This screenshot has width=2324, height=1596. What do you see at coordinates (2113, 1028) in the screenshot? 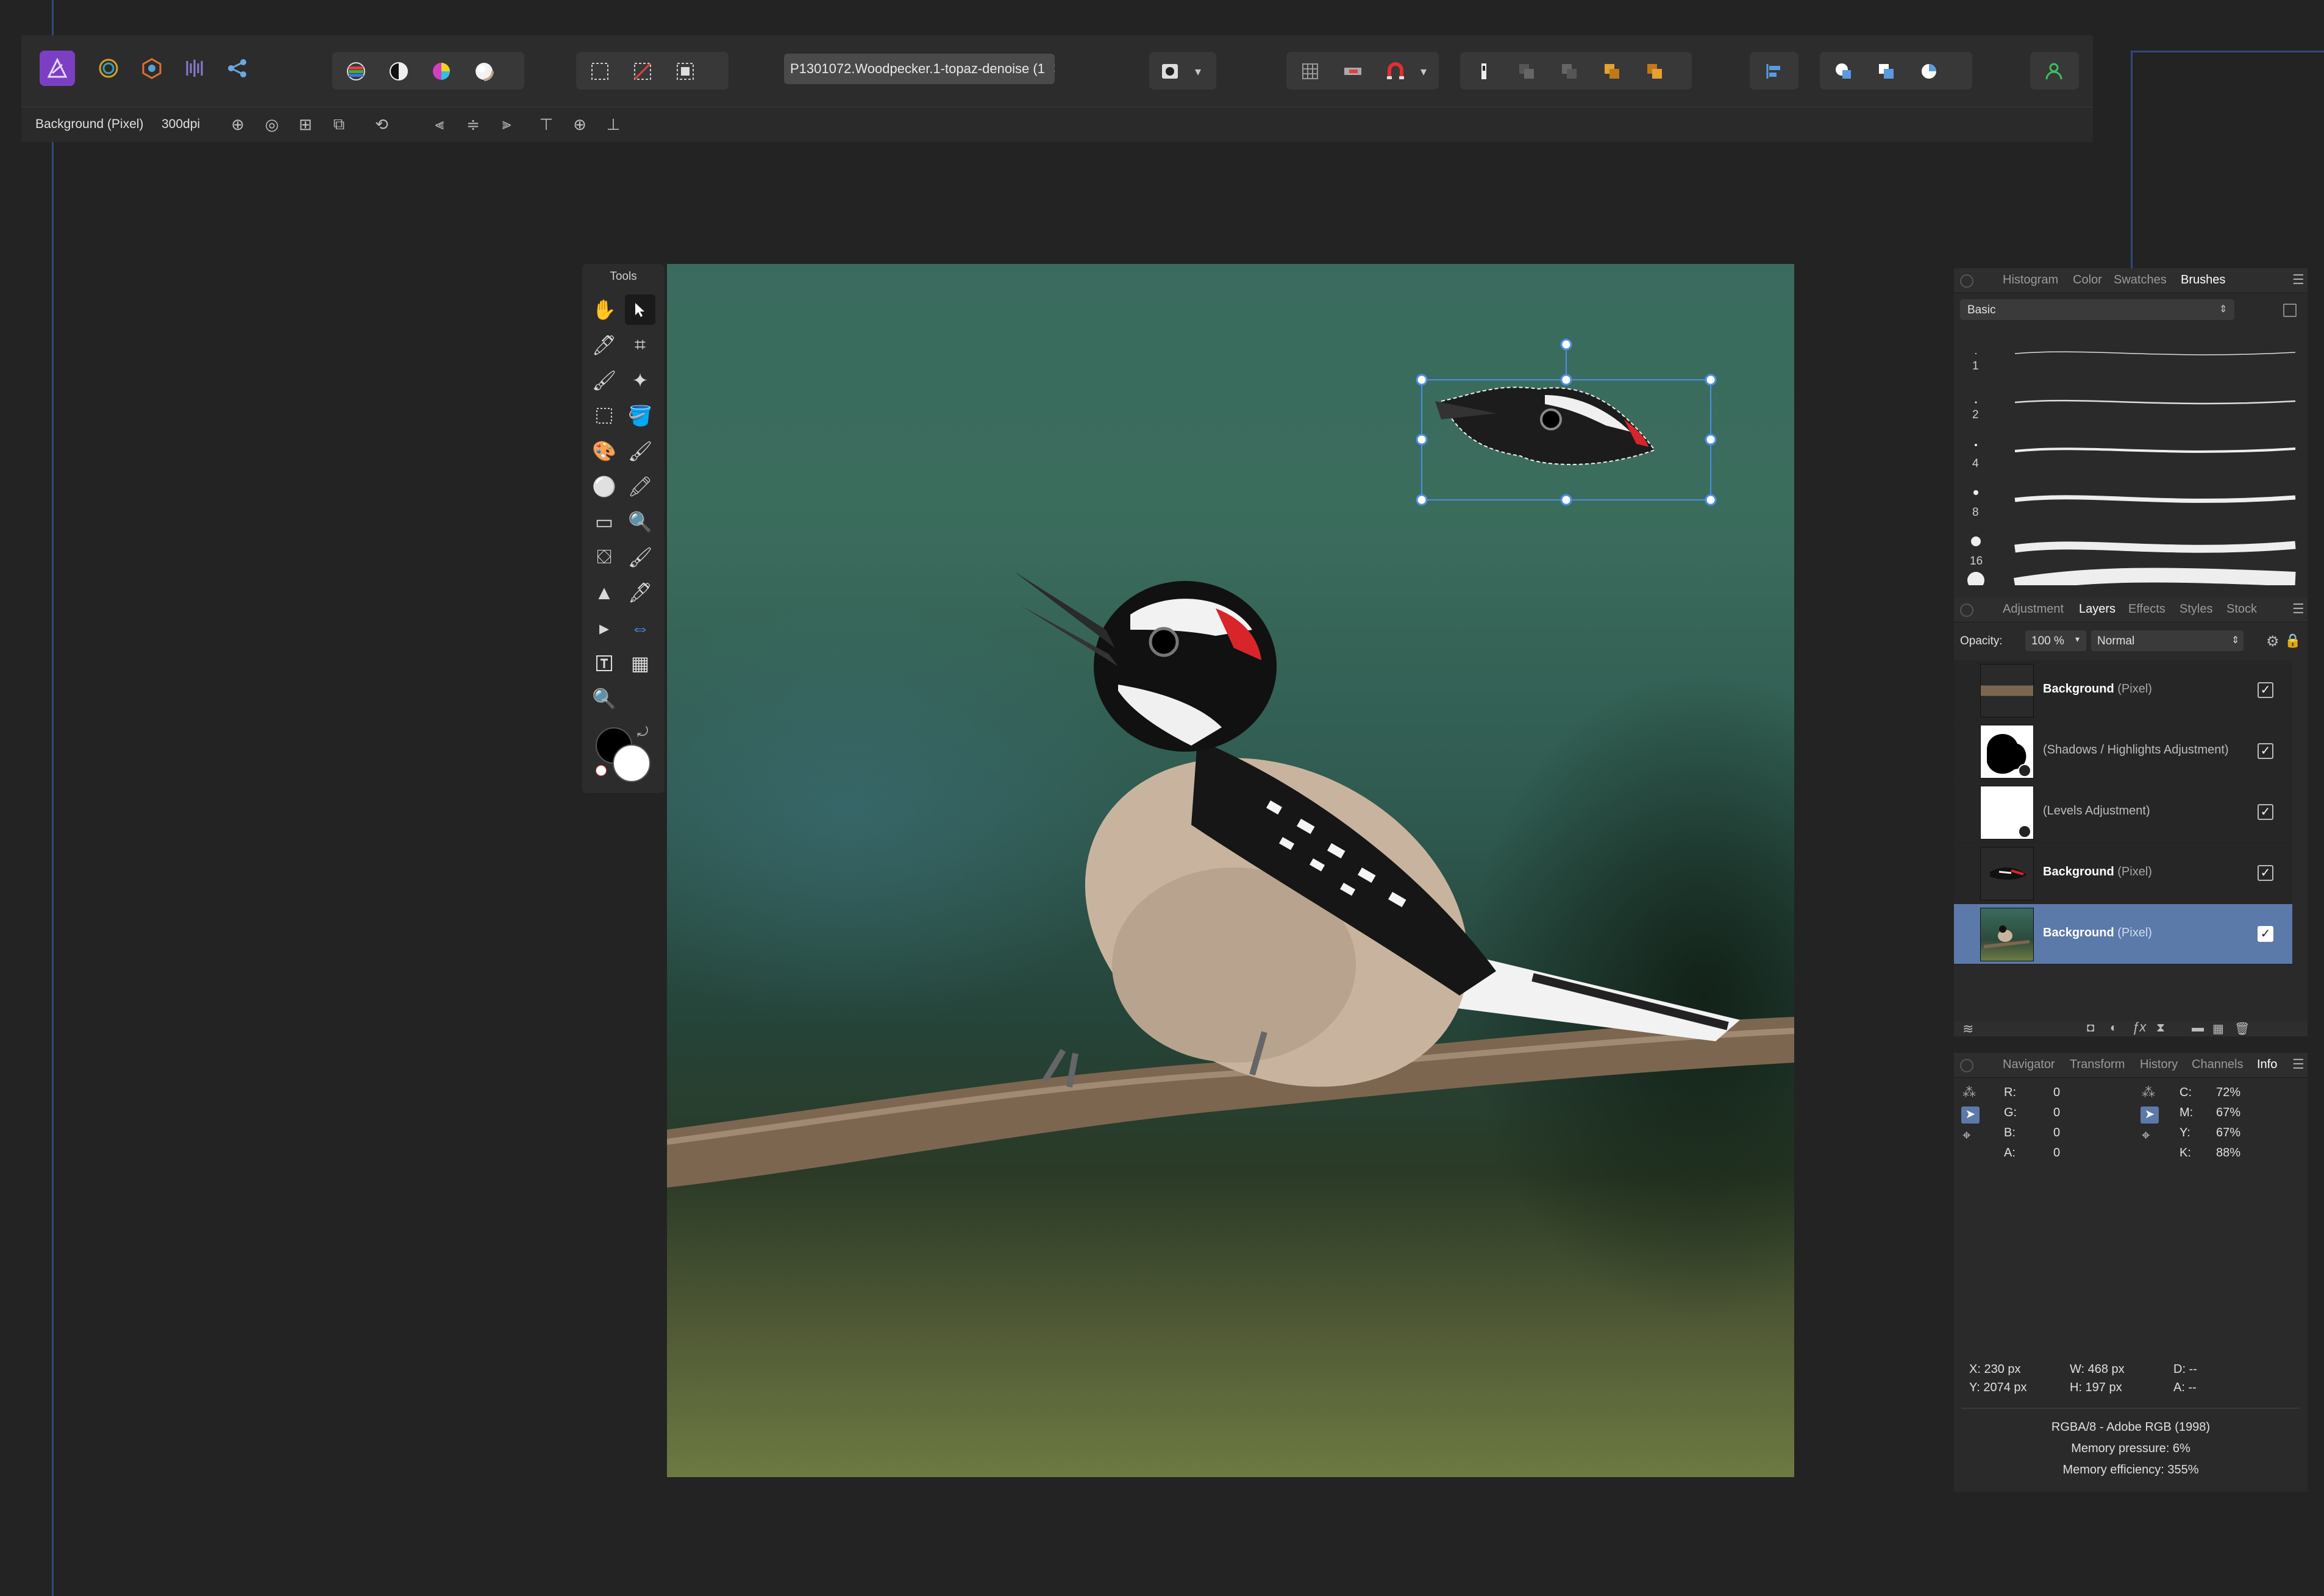
I see `add-adjustment-icon: ◐` at bounding box center [2113, 1028].